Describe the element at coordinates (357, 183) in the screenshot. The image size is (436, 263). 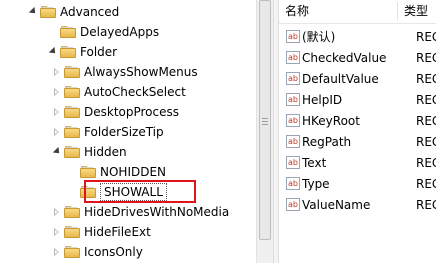
I see `value-row: abType REG_SZ` at that location.